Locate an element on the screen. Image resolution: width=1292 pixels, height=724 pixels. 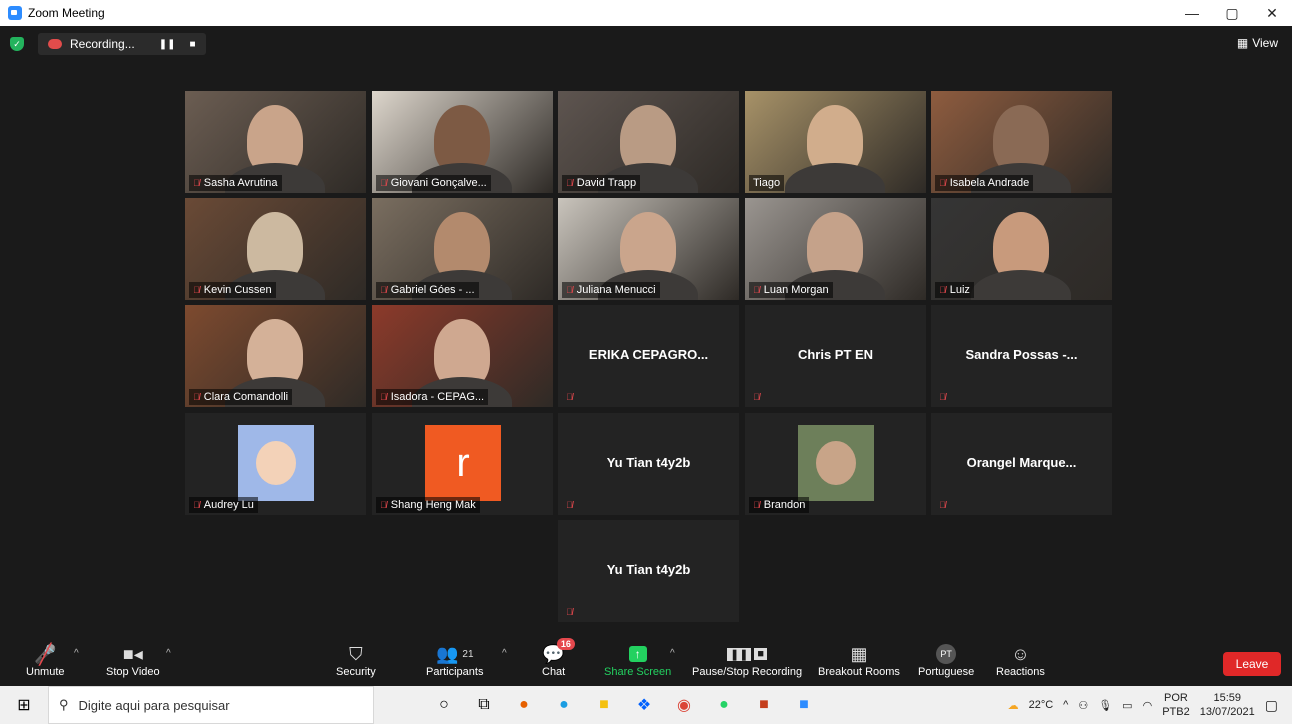
participant-name-label: 🎙̸ Clara Comandolli is located at coordinates (241, 397).